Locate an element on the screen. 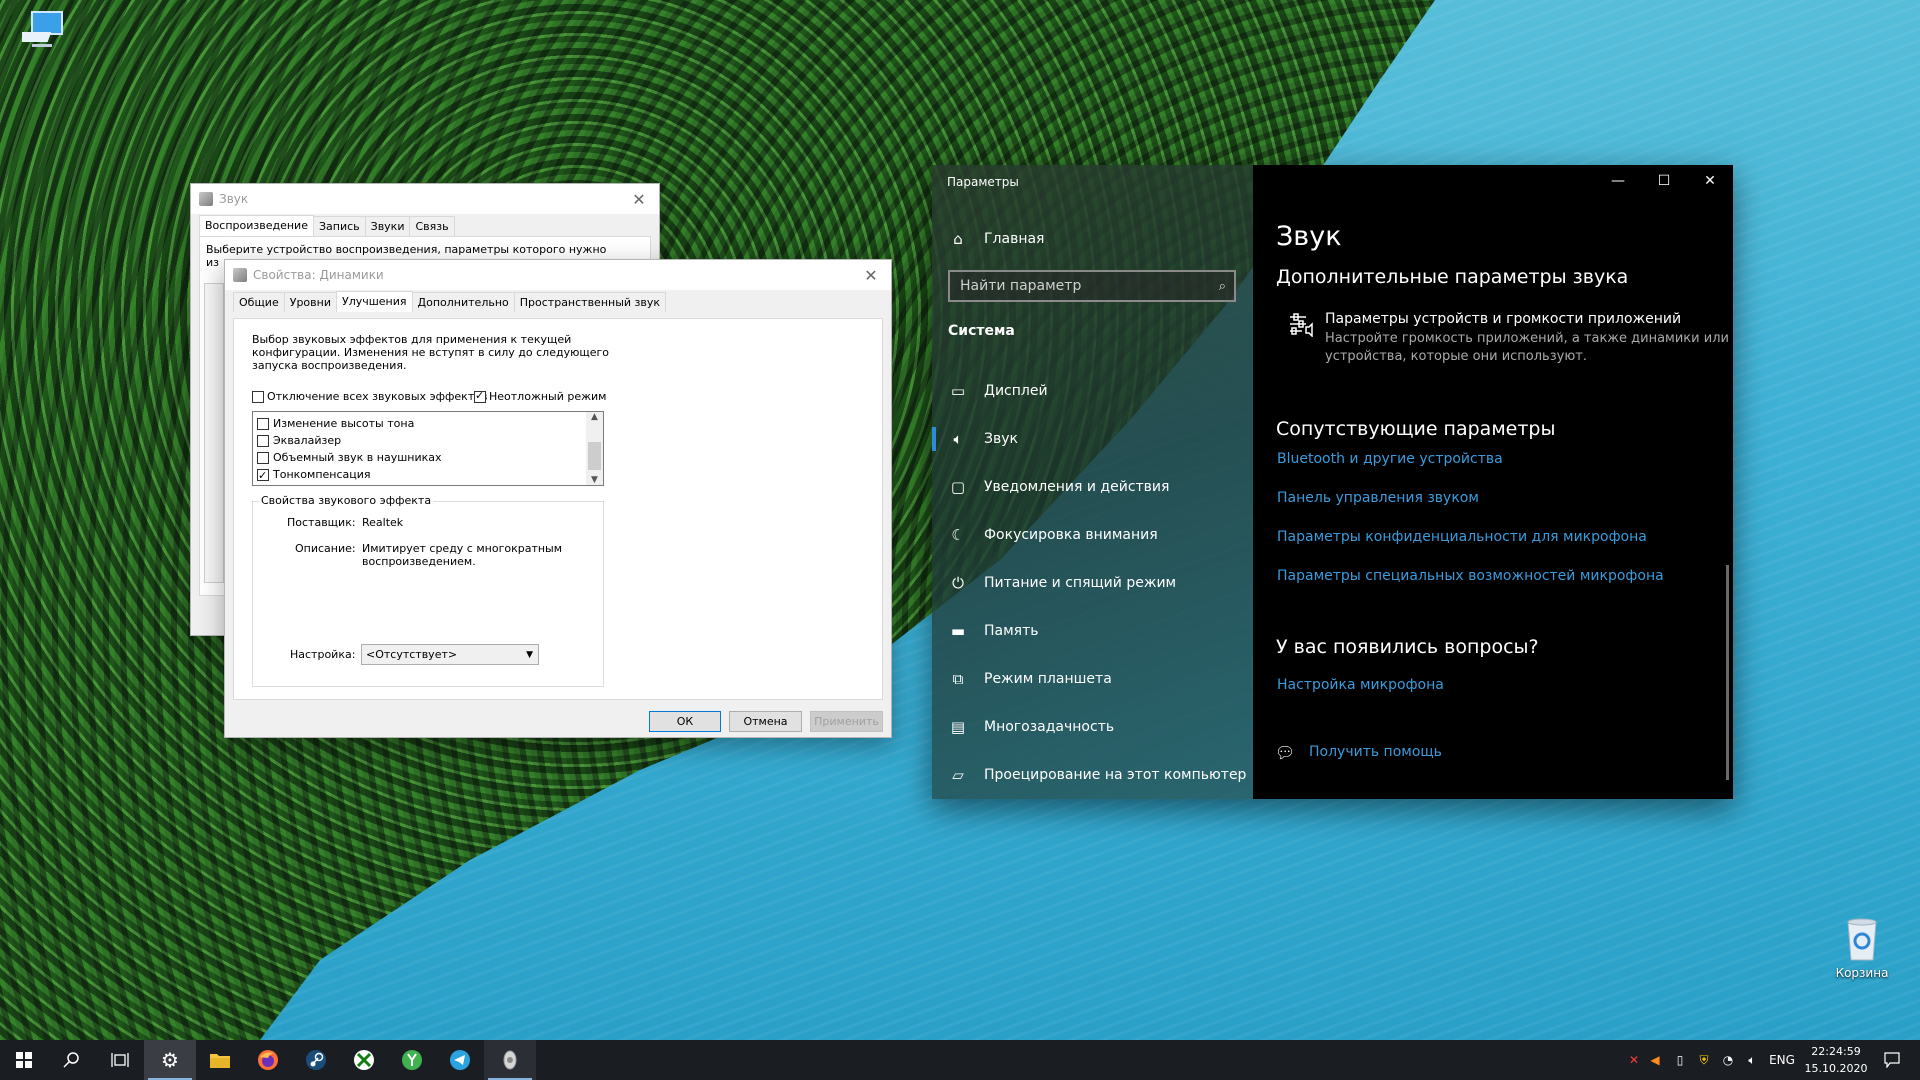  telegram-icon is located at coordinates (460, 1060).